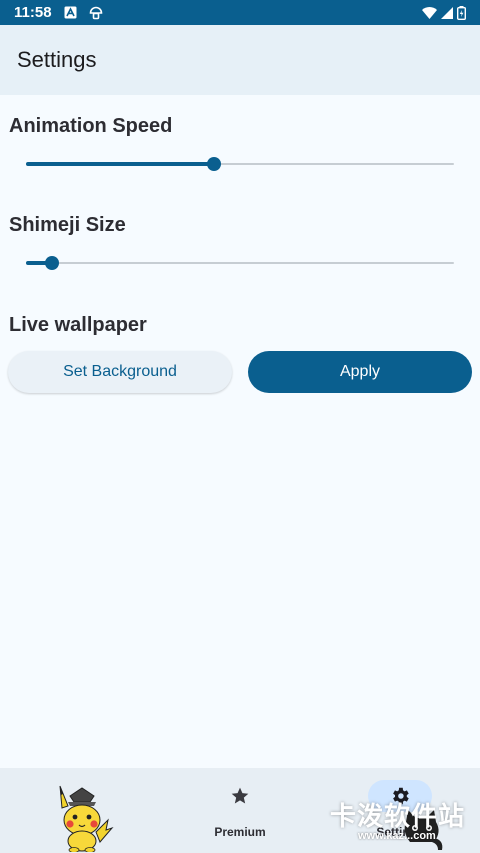  I want to click on live-wallpaper-label: Live wallpaper, so click(78, 325).